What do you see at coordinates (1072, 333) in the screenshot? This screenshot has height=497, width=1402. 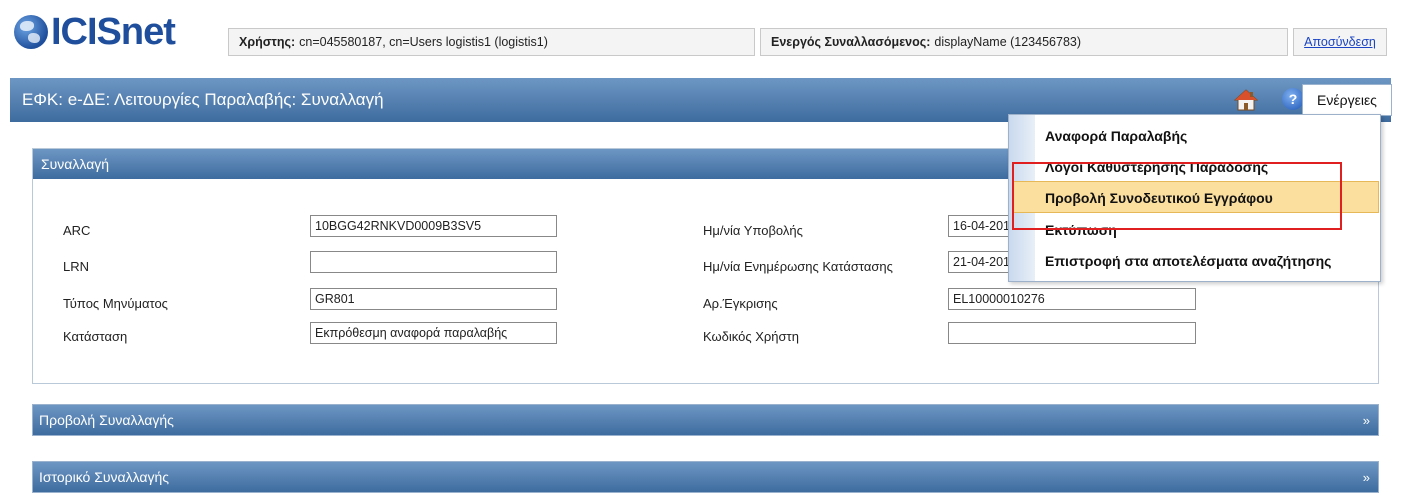 I see `user-code-field` at bounding box center [1072, 333].